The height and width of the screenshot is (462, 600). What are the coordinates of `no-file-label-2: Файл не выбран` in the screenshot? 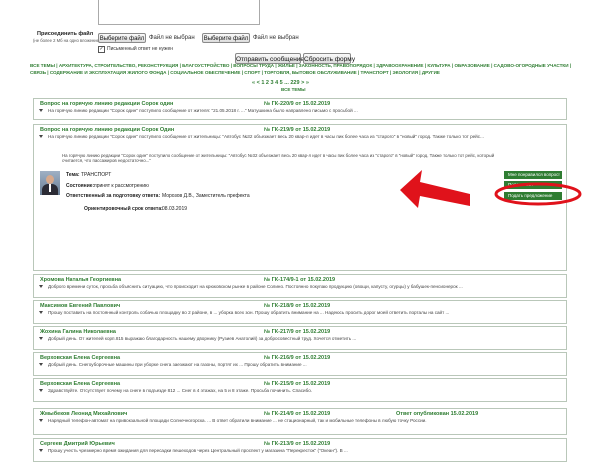 It's located at (276, 38).